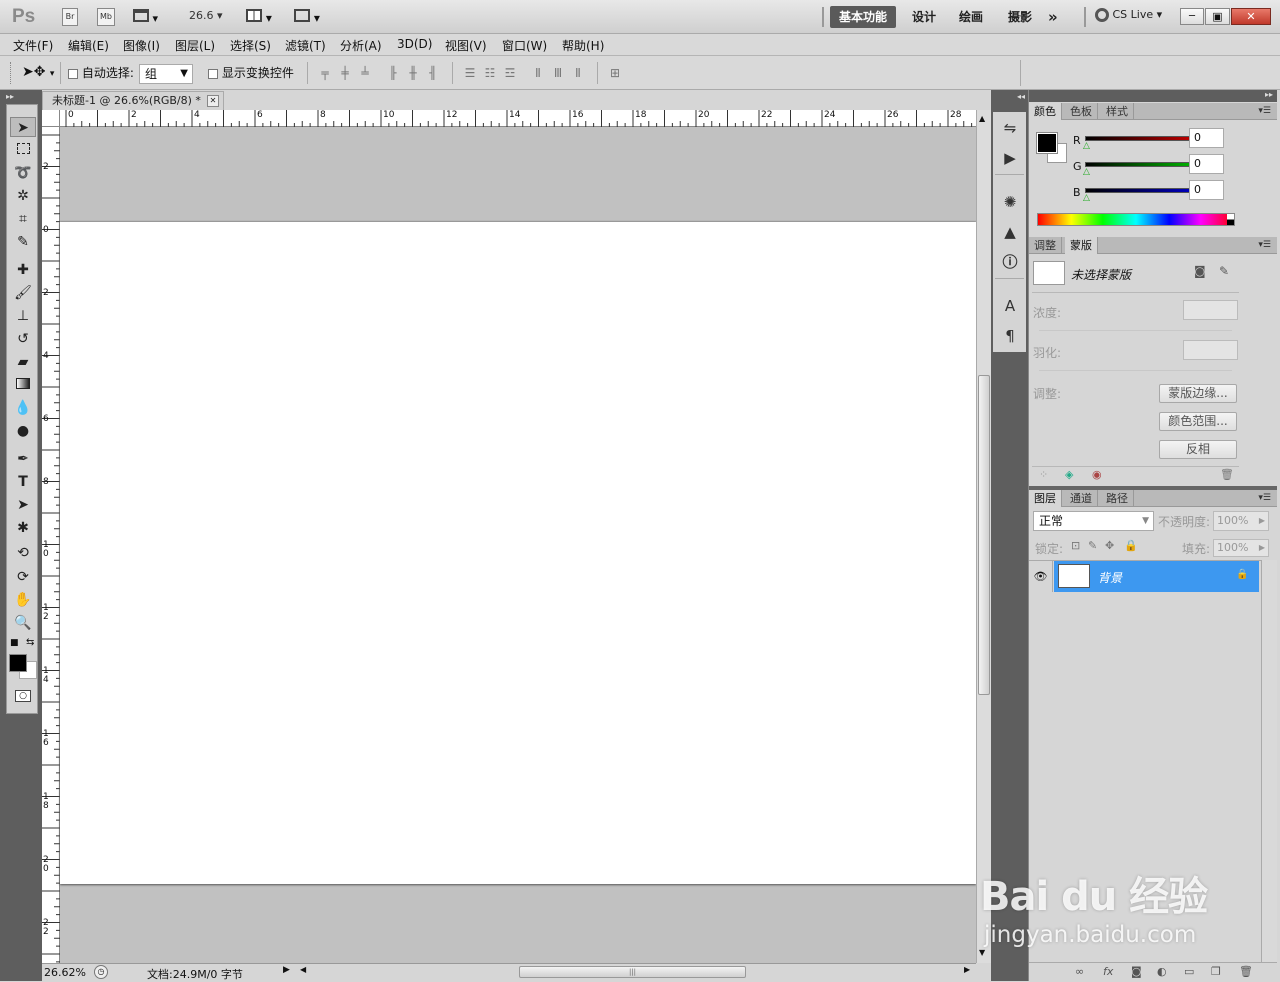 Image resolution: width=1280 pixels, height=982 pixels. What do you see at coordinates (23, 431) in the screenshot?
I see `dodge-tool: ●` at bounding box center [23, 431].